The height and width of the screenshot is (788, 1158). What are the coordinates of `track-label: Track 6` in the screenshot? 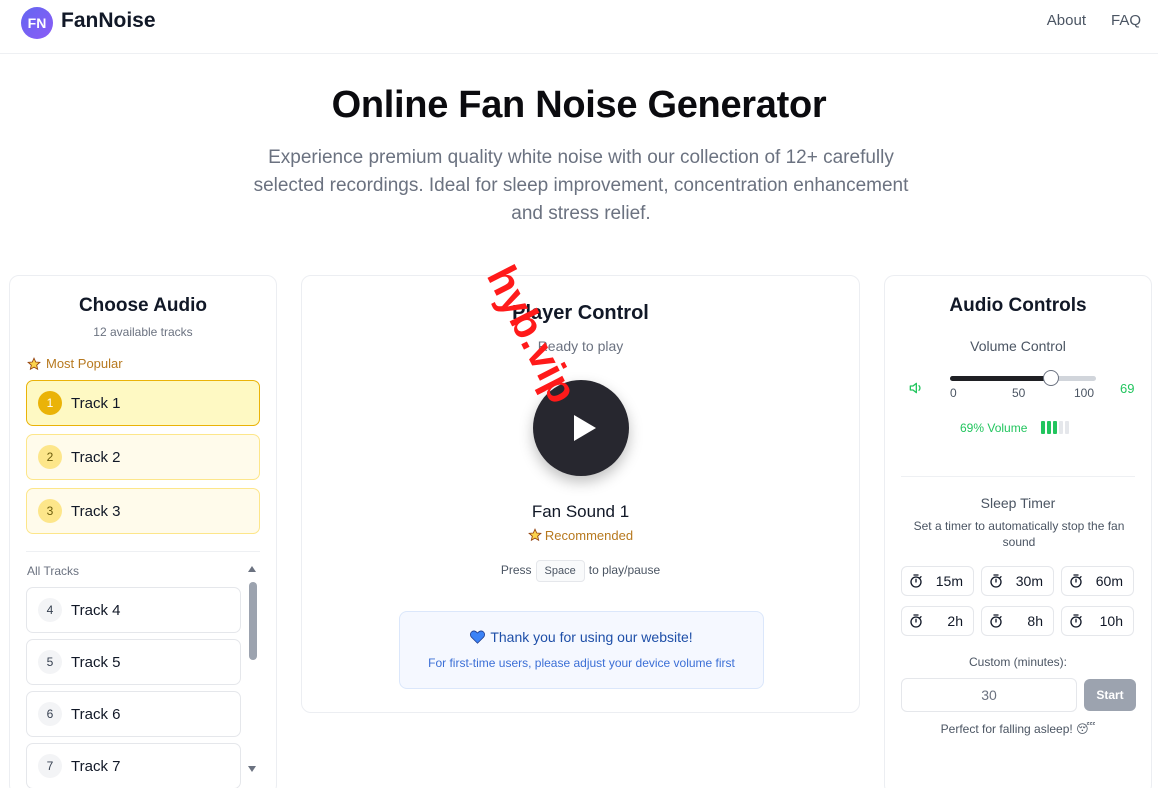 It's located at (96, 714).